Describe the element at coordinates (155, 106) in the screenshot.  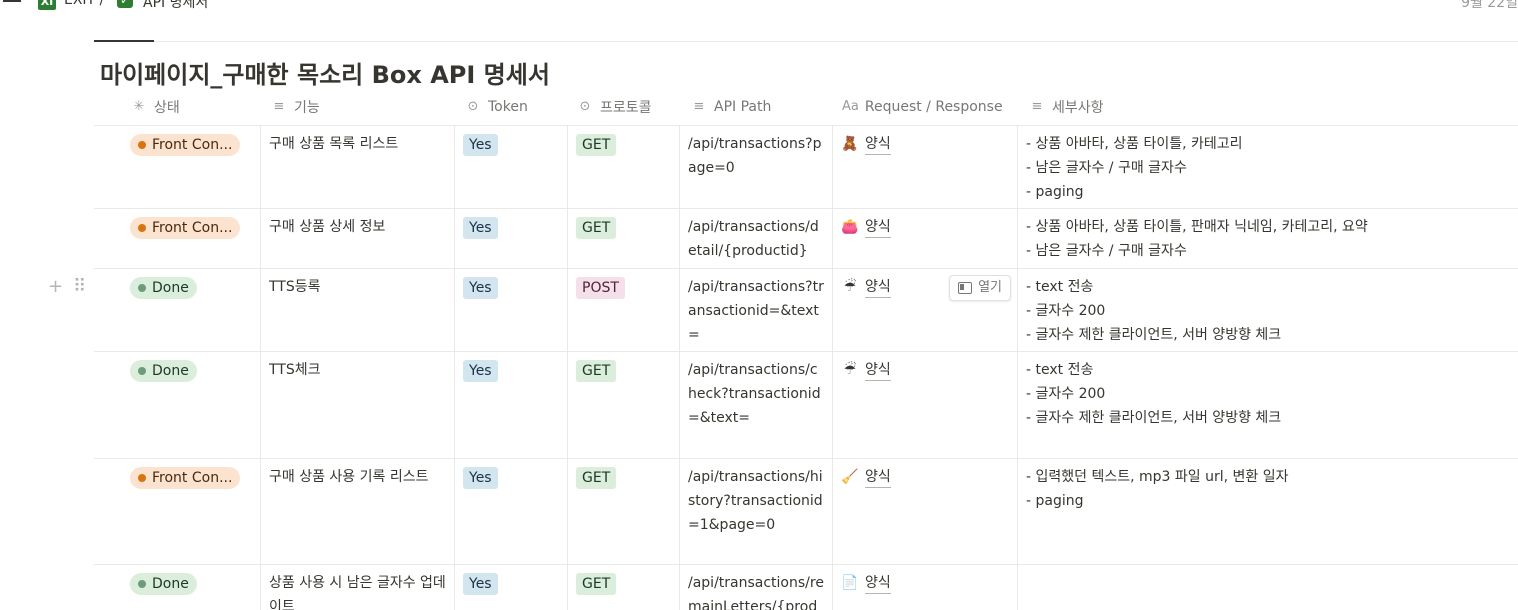
I see `column-header-status: ✳ 상태` at that location.